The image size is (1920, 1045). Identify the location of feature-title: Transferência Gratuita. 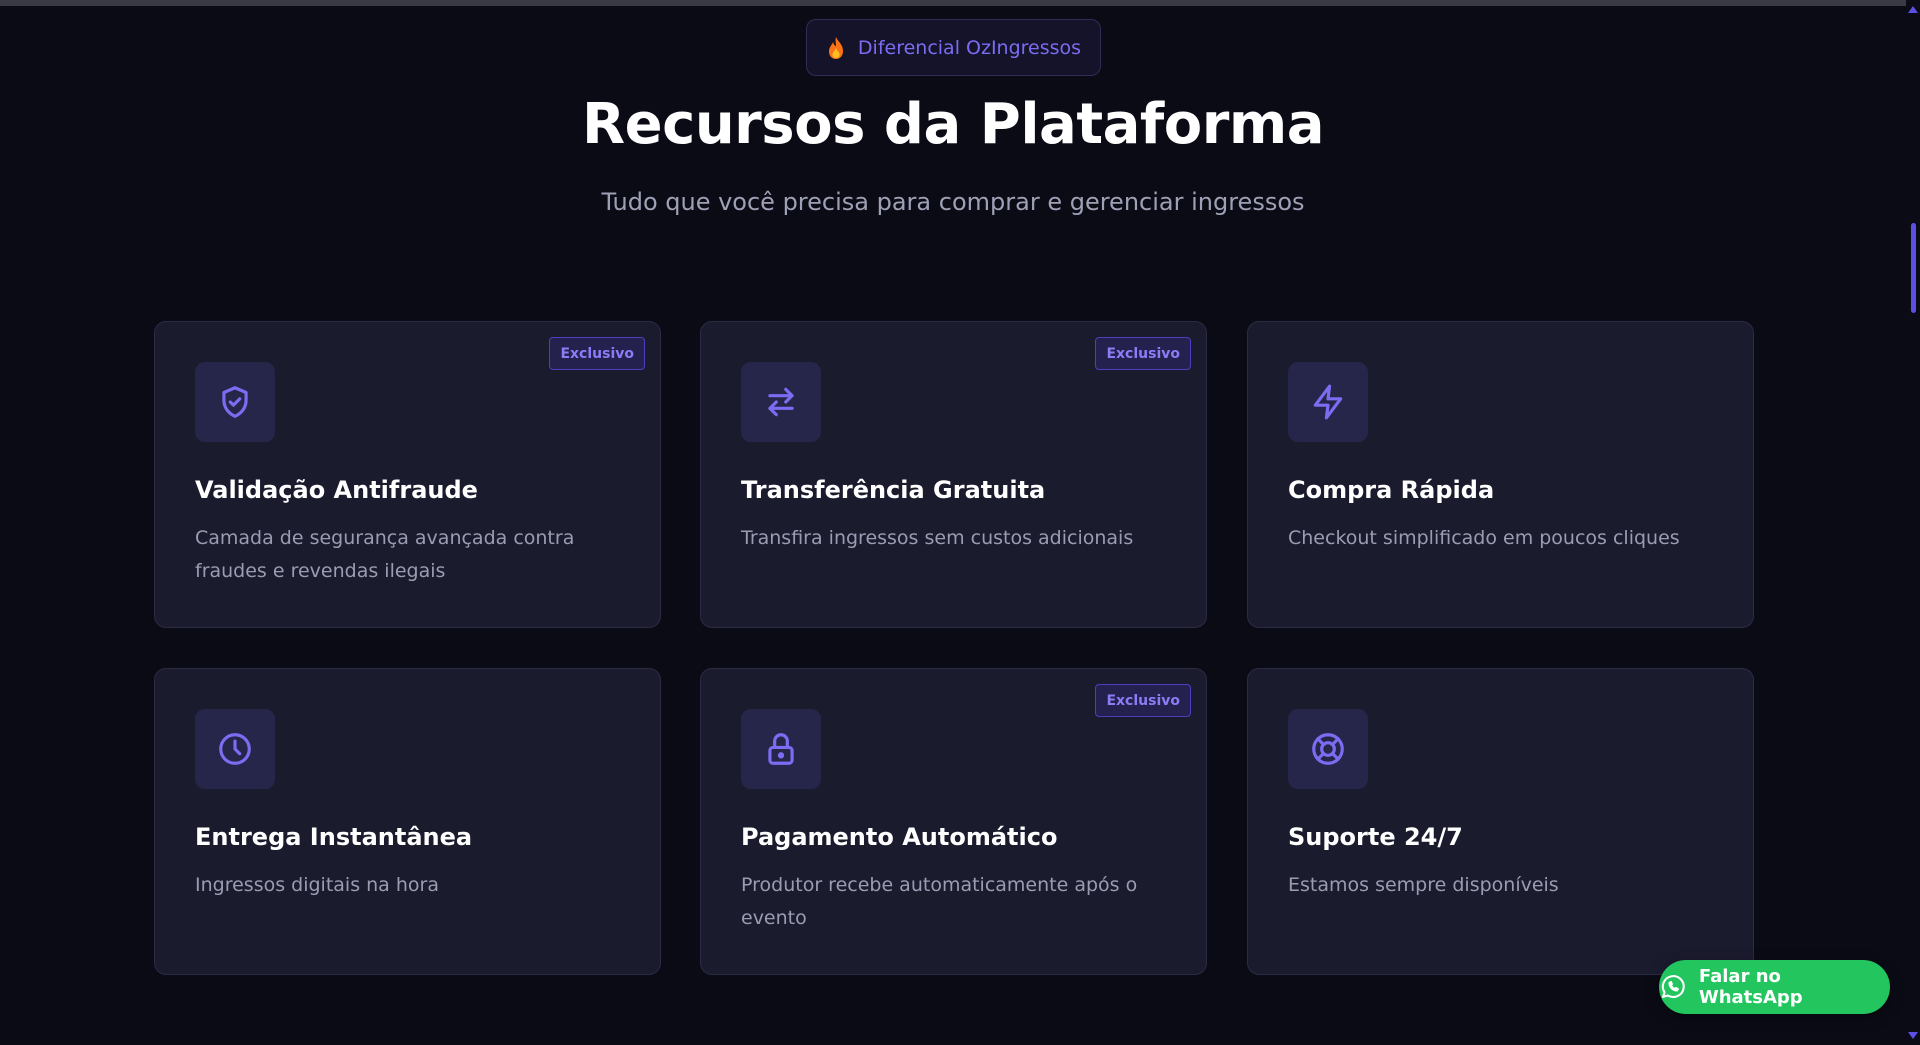
(893, 490).